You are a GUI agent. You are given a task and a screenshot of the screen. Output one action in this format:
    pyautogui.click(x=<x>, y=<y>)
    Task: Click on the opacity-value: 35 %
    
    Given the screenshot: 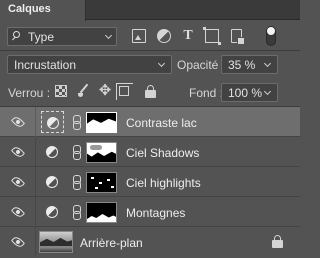 What is the action you would take?
    pyautogui.click(x=242, y=65)
    